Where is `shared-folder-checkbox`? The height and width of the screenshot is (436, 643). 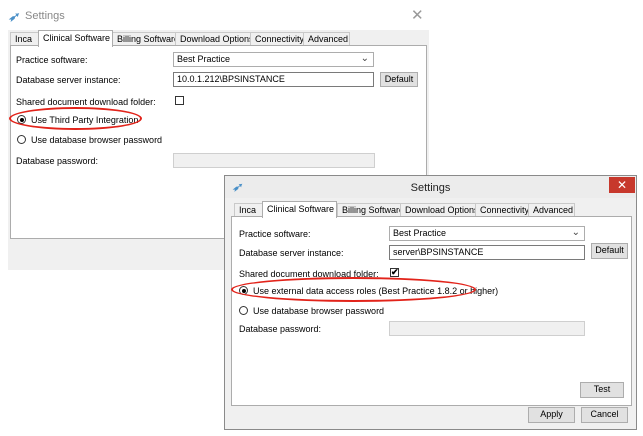 shared-folder-checkbox is located at coordinates (179, 100).